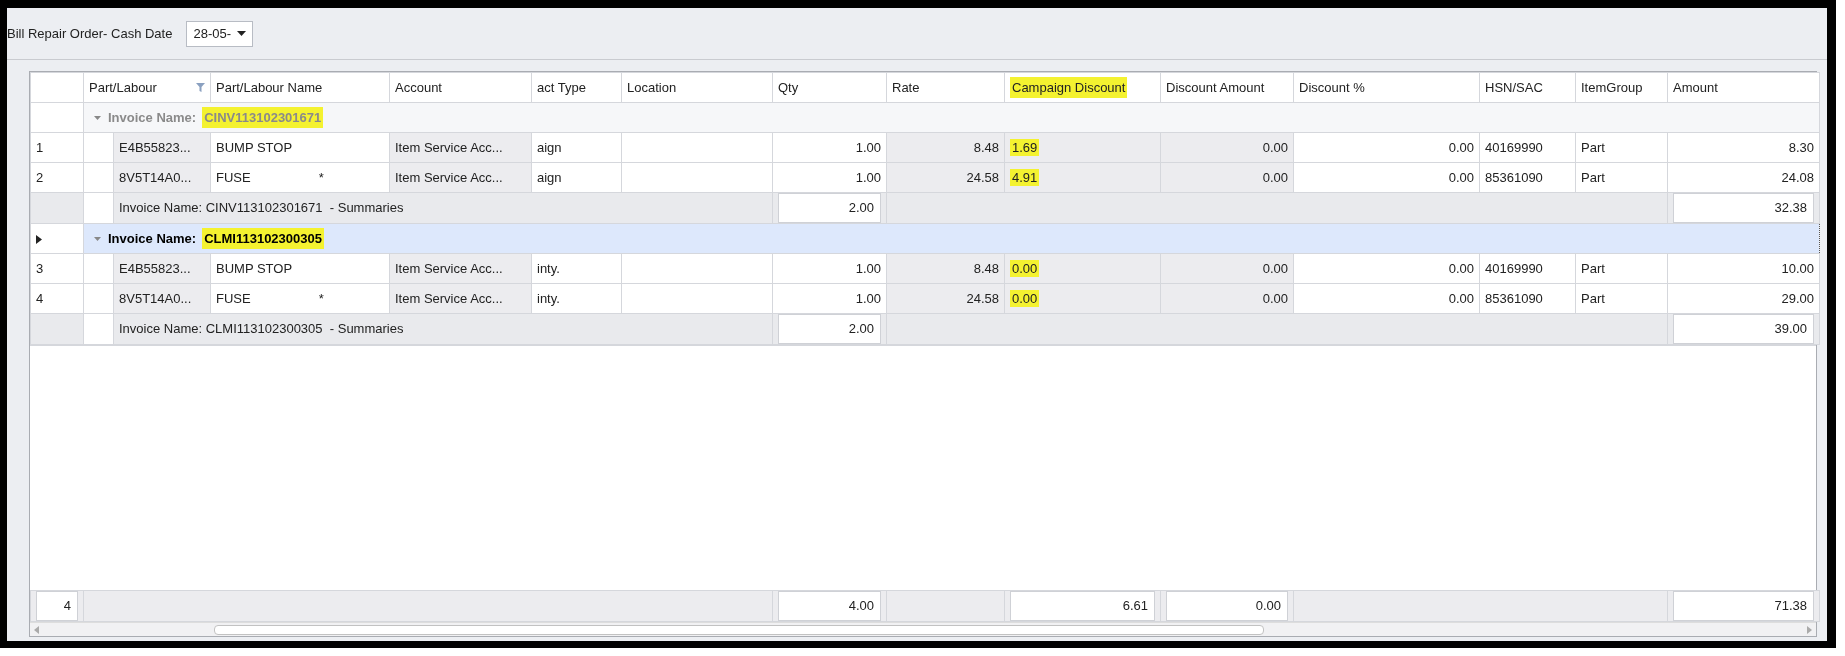 Image resolution: width=1845 pixels, height=656 pixels. I want to click on table-cell: 8.30, so click(1743, 147).